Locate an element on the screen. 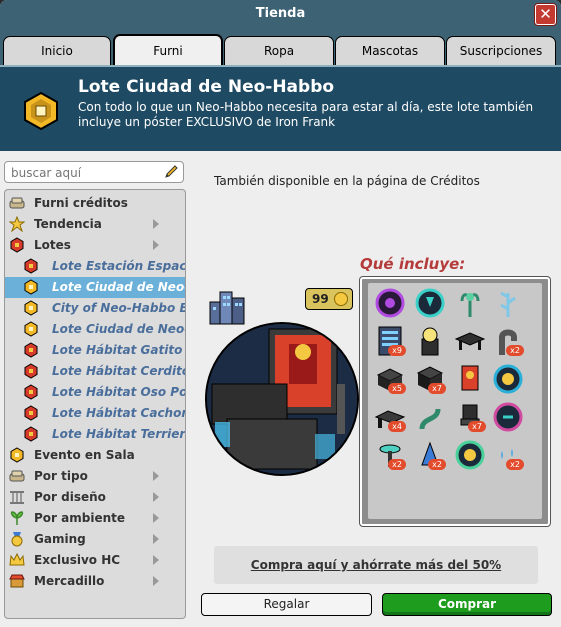 This screenshot has height=627, width=561. alien-plant-icon is located at coordinates (470, 303).